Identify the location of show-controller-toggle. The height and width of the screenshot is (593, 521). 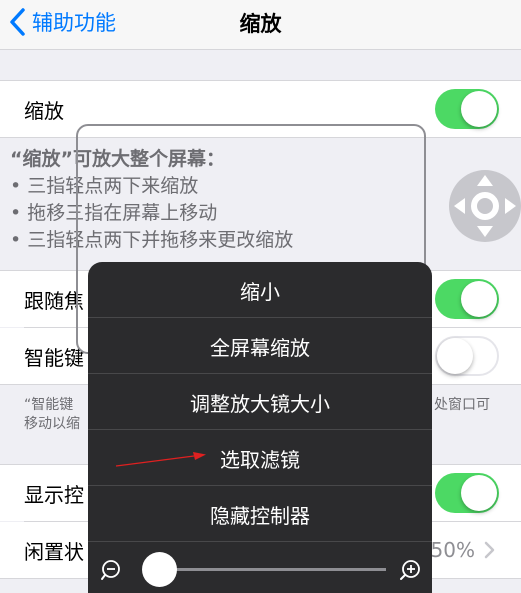
(467, 493).